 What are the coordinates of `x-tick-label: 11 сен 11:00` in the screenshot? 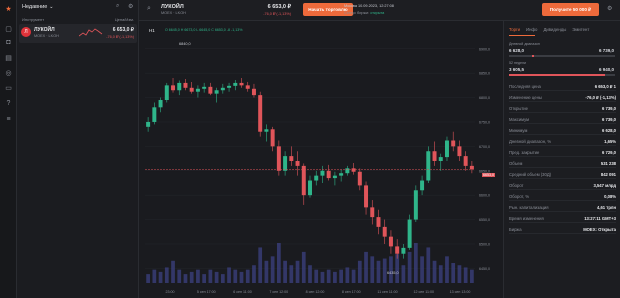 It's located at (387, 292).